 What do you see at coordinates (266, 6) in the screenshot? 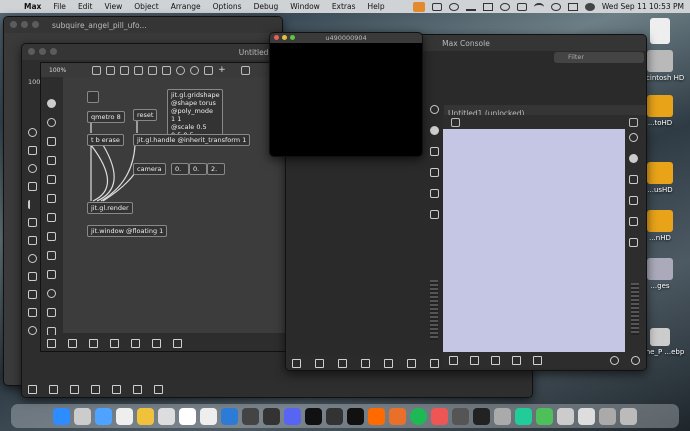
I see `menu-debug: Debug` at bounding box center [266, 6].